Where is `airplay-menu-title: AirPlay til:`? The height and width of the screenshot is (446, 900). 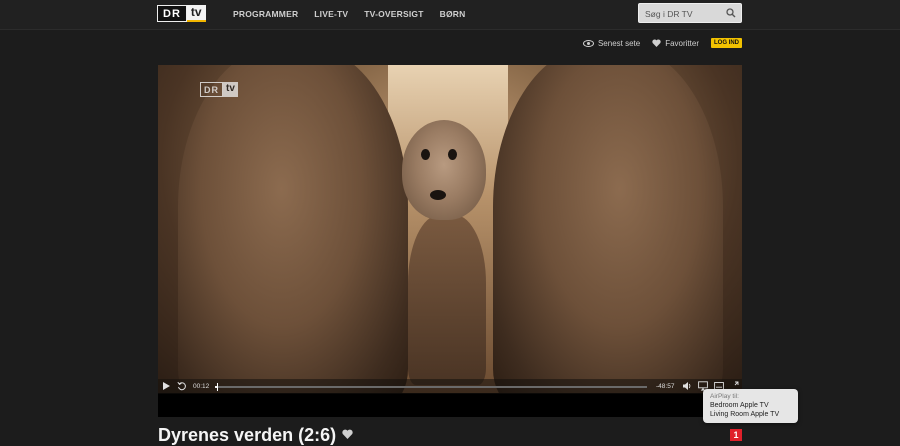 airplay-menu-title: AirPlay til: is located at coordinates (724, 396).